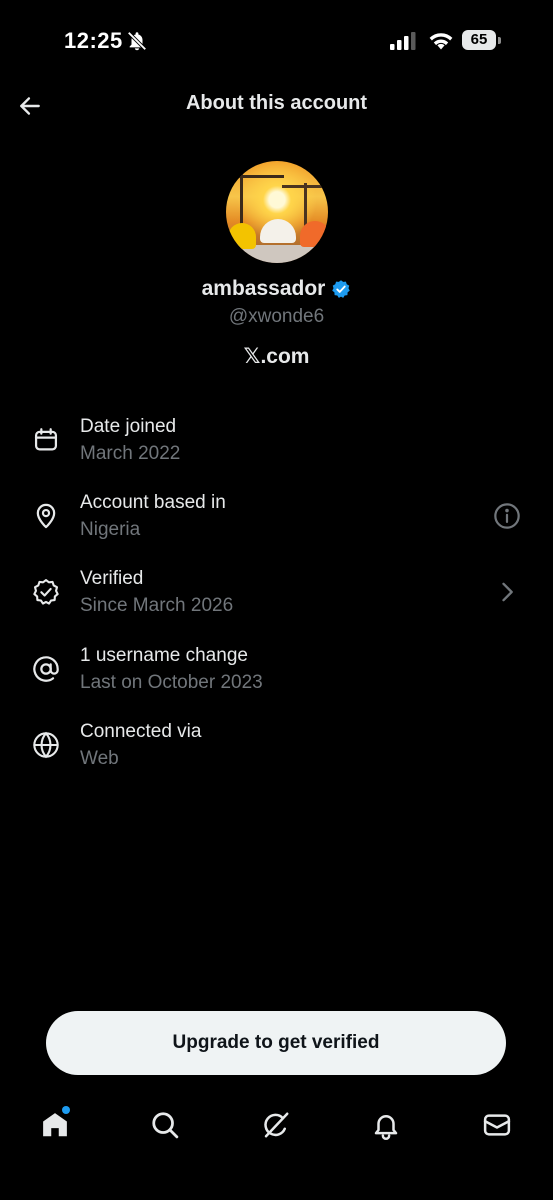  Describe the element at coordinates (276, 40) in the screenshot. I see `status-bar: 12:25 65` at that location.